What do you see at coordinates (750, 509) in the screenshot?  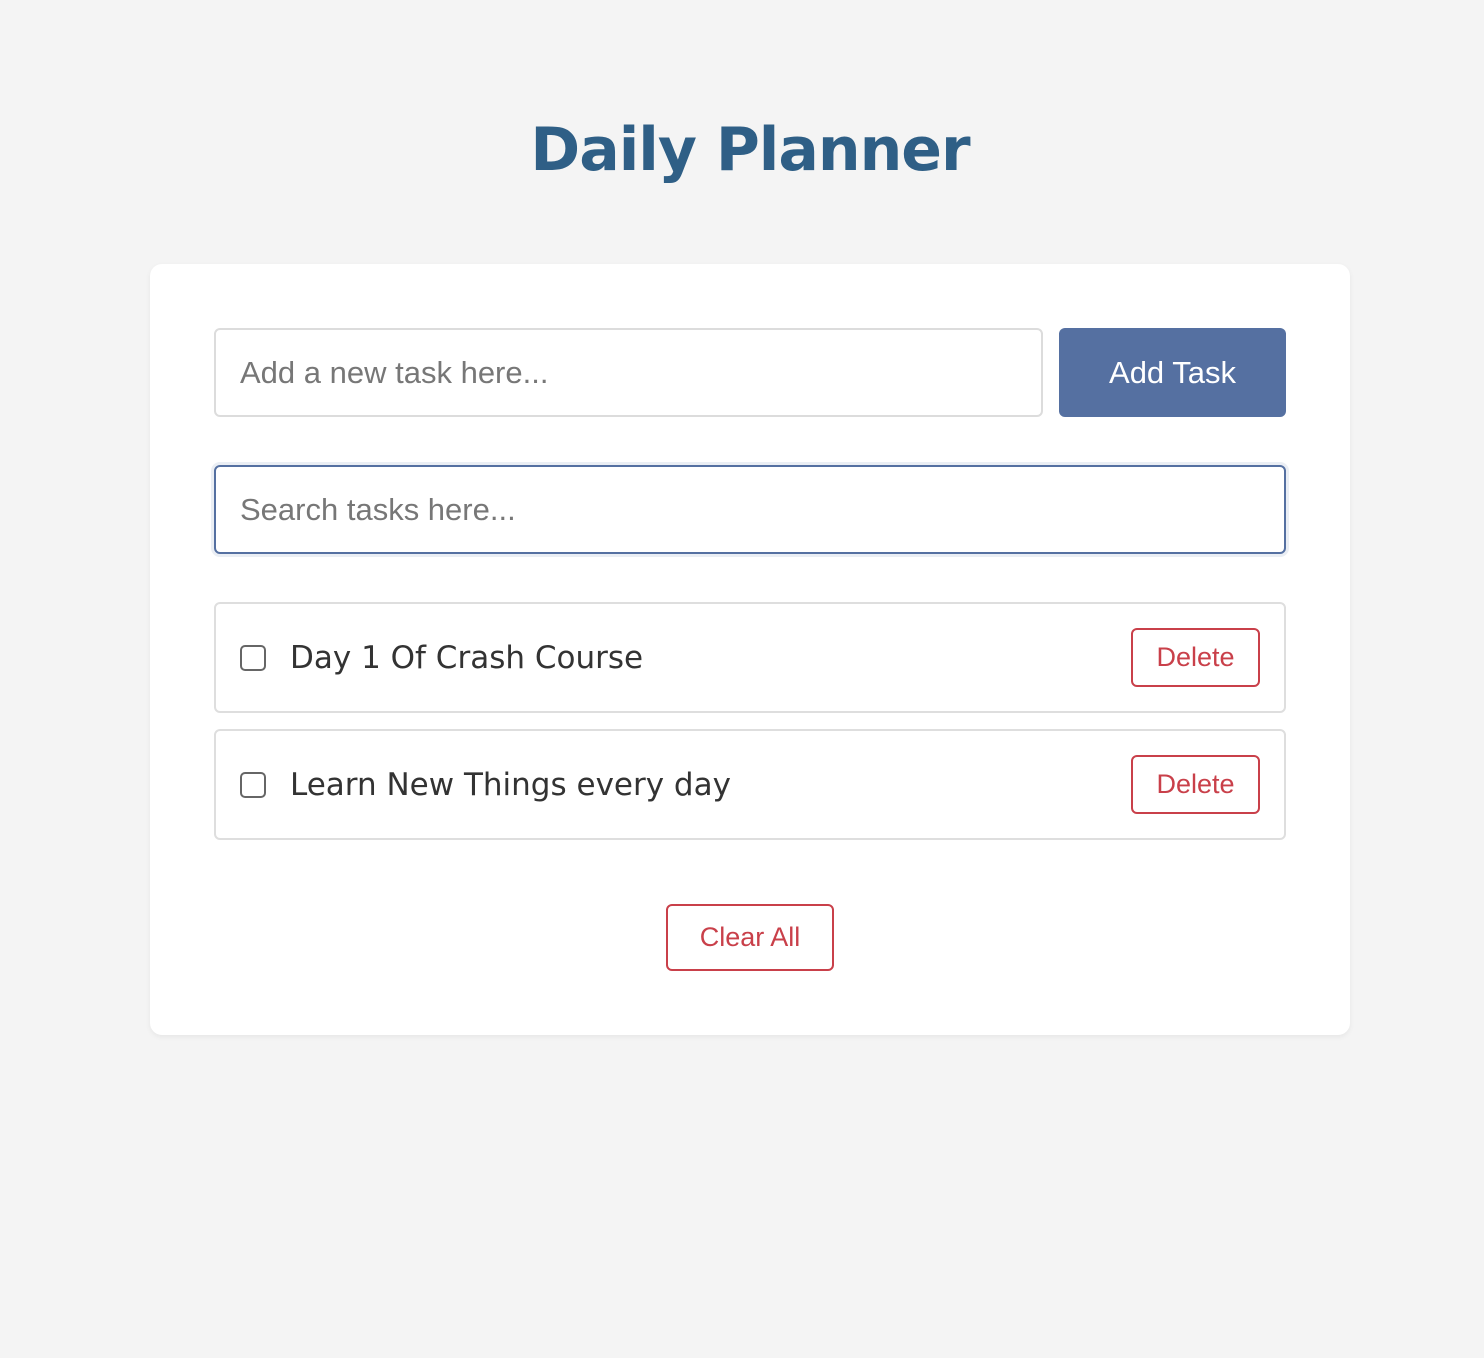 I see `search-input` at bounding box center [750, 509].